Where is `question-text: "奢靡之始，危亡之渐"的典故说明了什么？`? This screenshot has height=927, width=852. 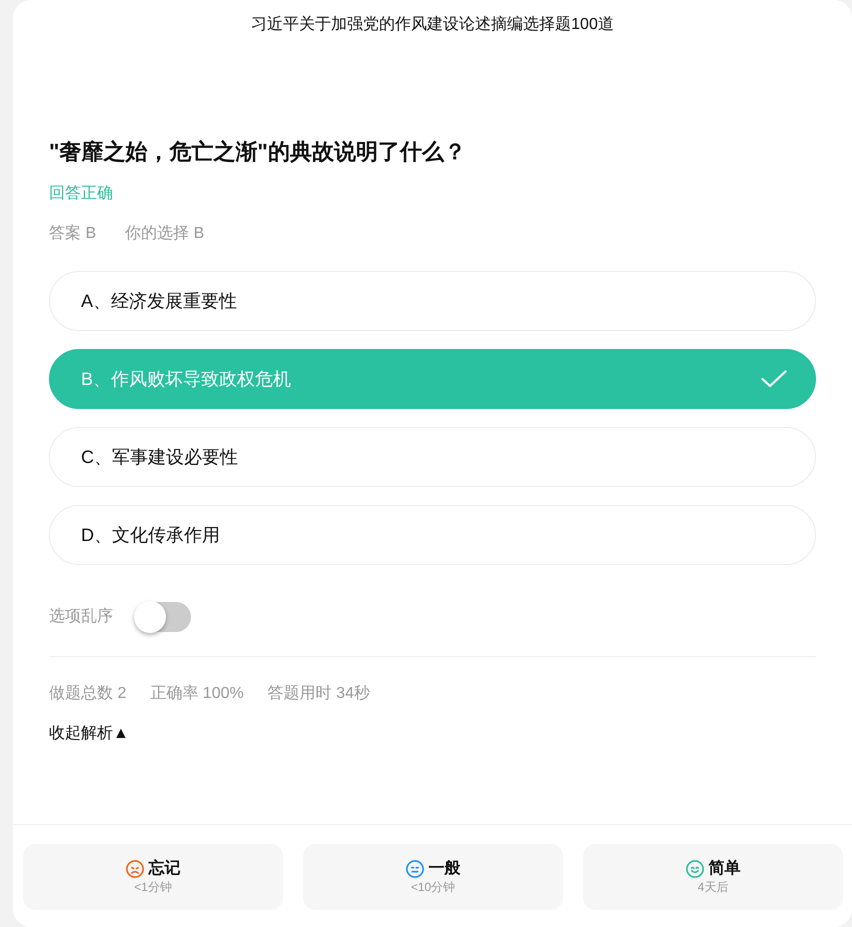
question-text: "奢靡之始，危亡之渐"的典故说明了什么？ is located at coordinates (257, 152).